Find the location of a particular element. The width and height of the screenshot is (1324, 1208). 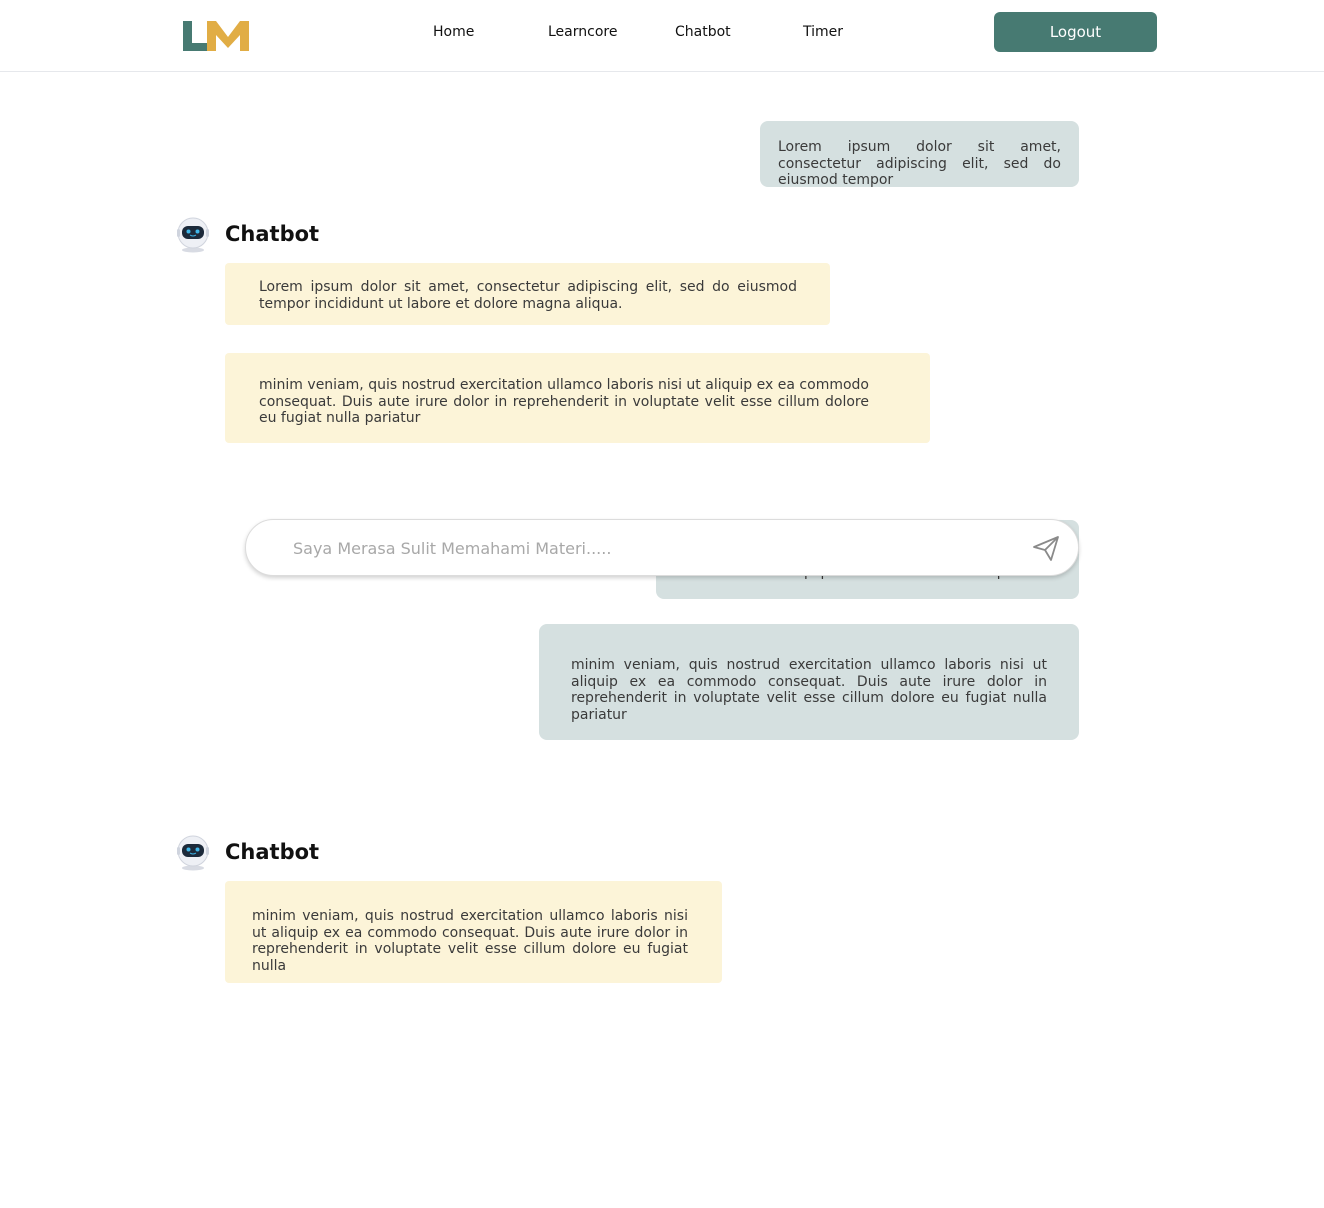

lm-logo is located at coordinates (216, 36).